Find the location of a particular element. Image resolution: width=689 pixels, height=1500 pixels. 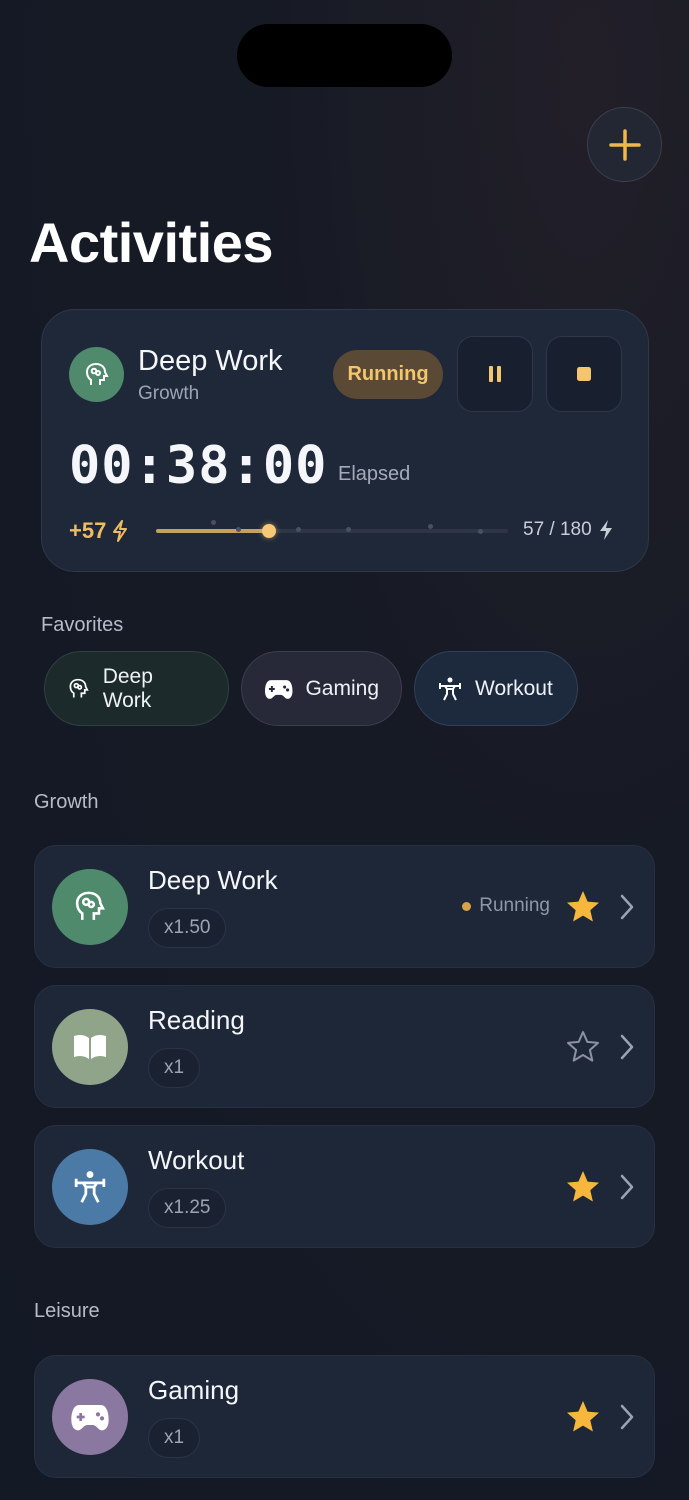

multiplier-badge: x1.25 is located at coordinates (187, 1208).